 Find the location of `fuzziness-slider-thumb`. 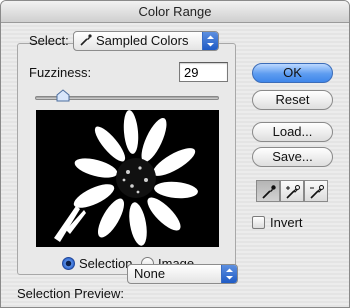

fuzziness-slider-thumb is located at coordinates (63, 96).